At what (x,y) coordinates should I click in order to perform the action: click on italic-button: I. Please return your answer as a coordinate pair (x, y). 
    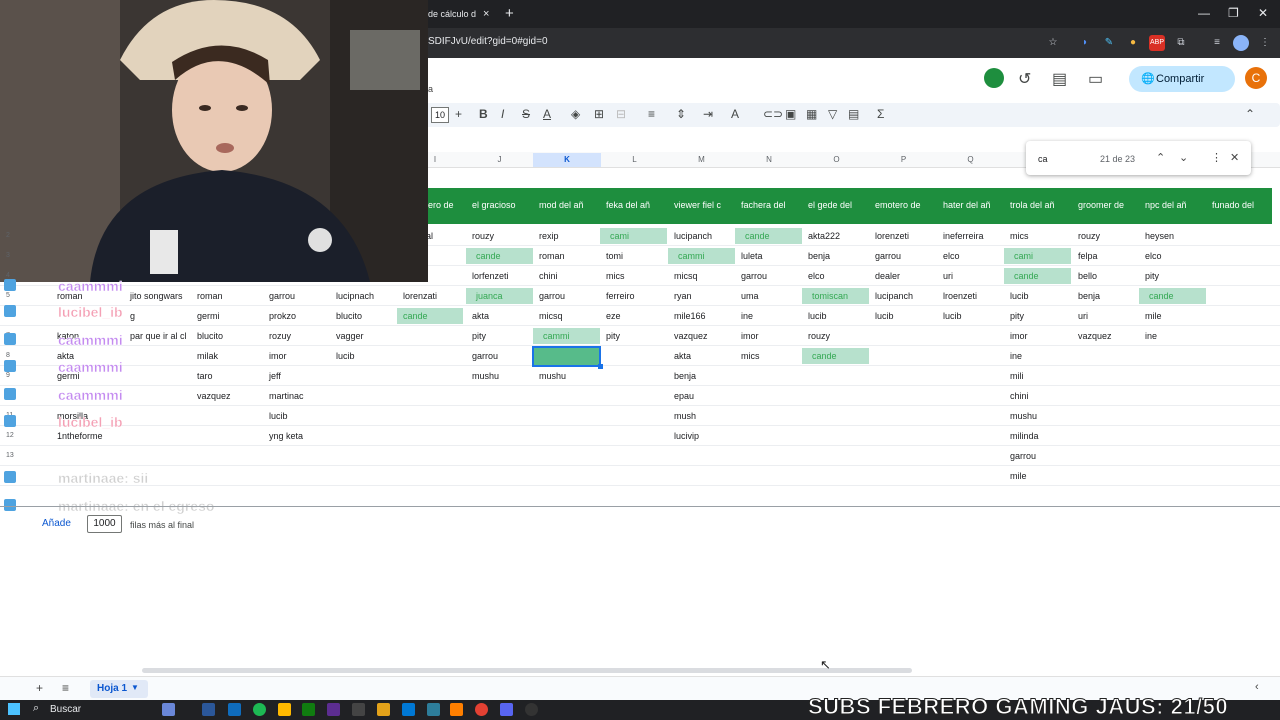
    Looking at the image, I should click on (502, 114).